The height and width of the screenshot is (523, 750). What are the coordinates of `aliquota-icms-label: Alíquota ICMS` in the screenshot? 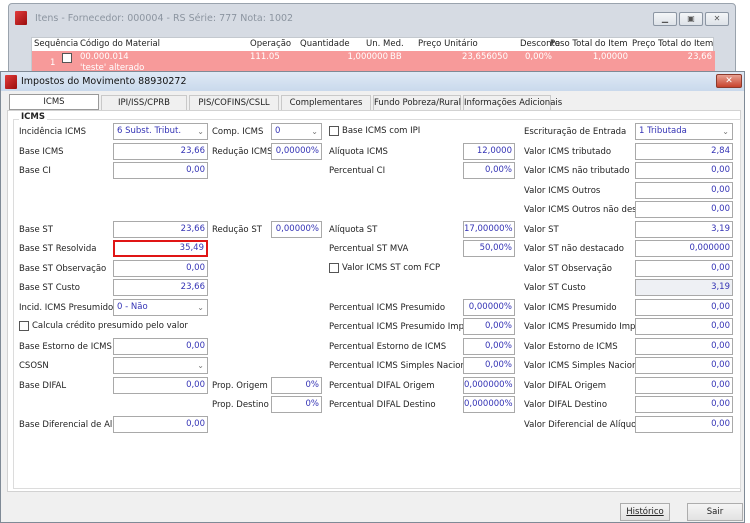 It's located at (358, 151).